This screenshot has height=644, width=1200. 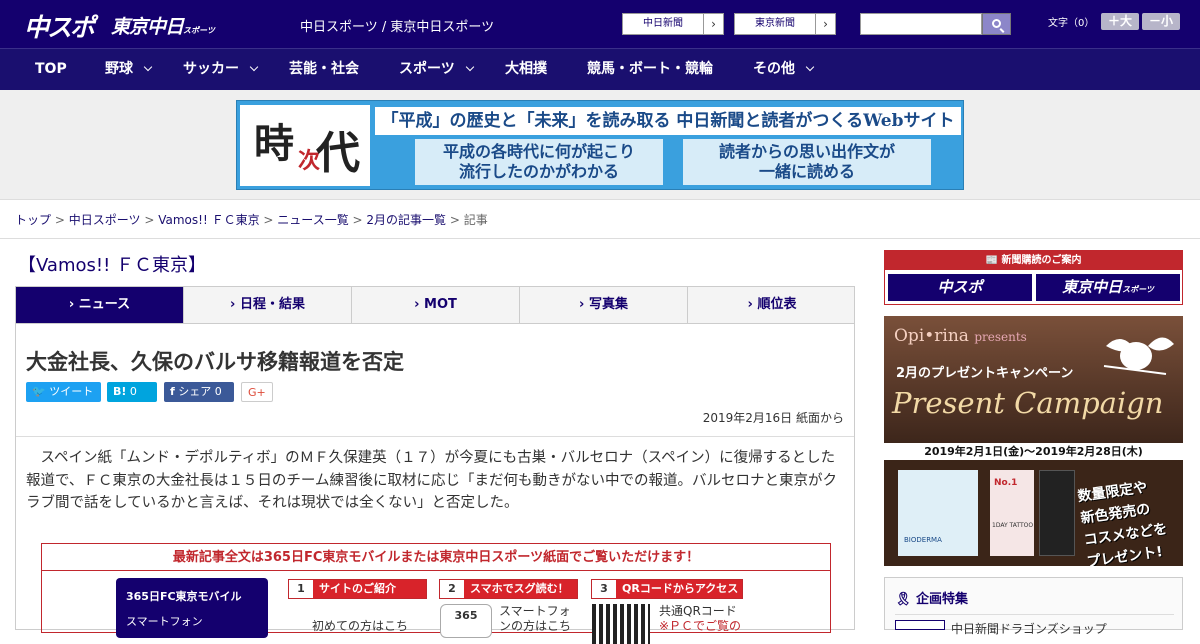 I want to click on step-1-link: 初めての方はこち, so click(x=360, y=626).